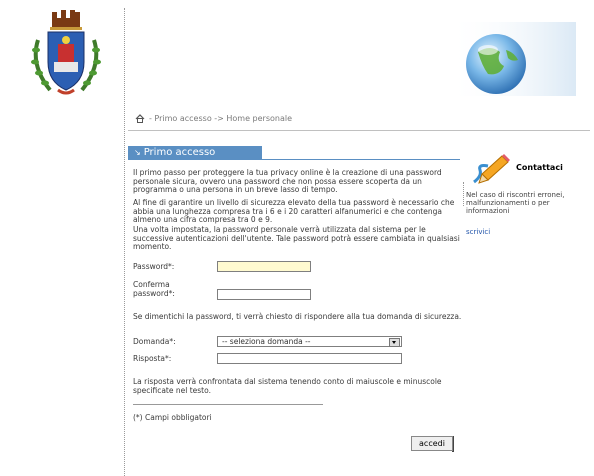  I want to click on pencil-icon, so click(491, 169).